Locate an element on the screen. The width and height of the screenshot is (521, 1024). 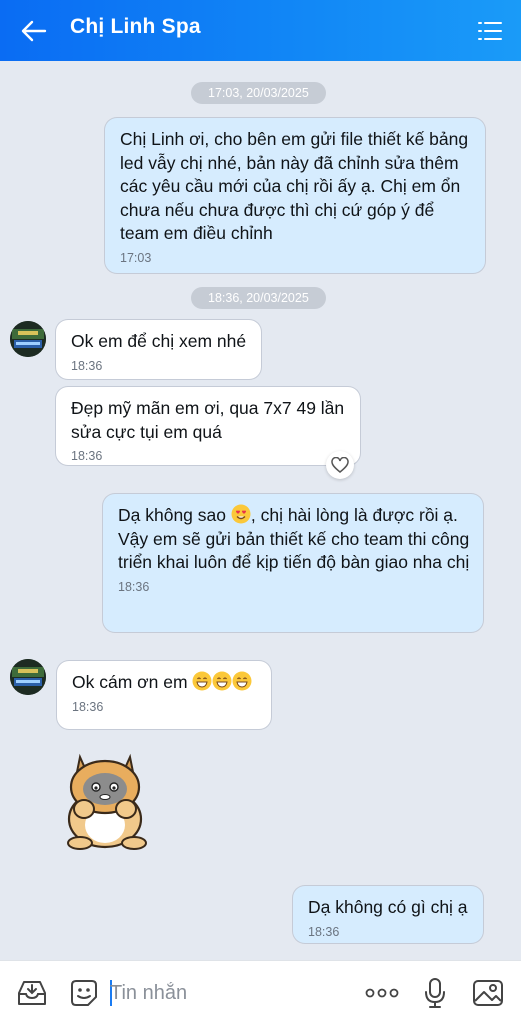
cat-sticker is located at coordinates (105, 802).